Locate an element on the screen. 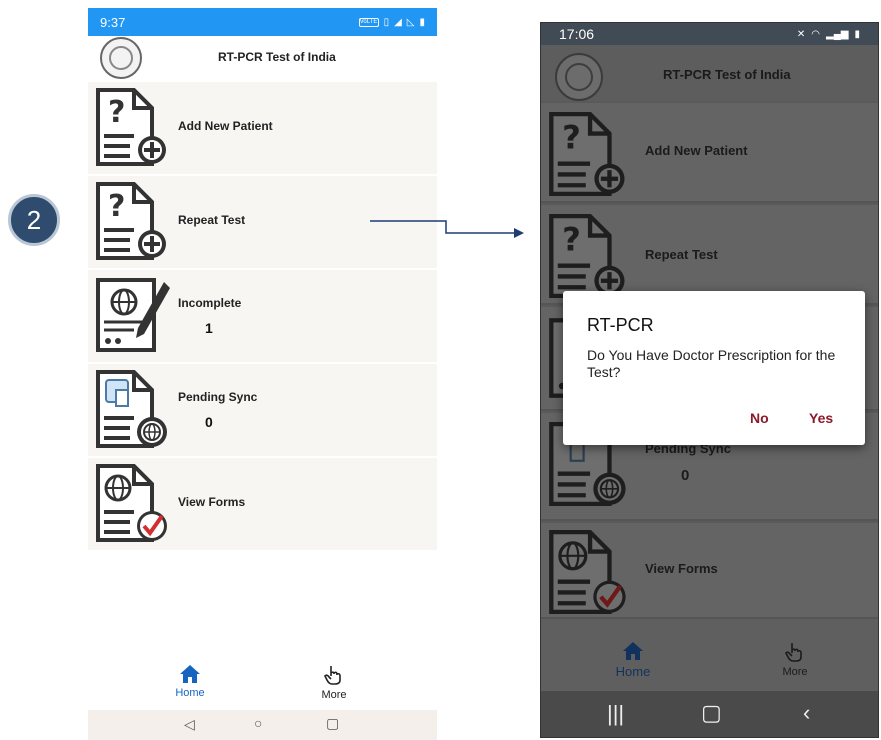 The height and width of the screenshot is (740, 881). home-nav-icon: ▢ is located at coordinates (711, 713).